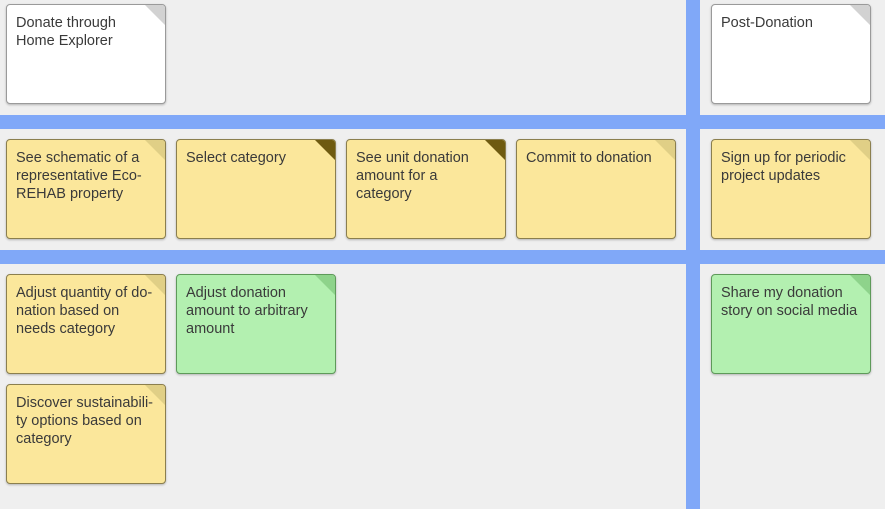 This screenshot has height=509, width=885. I want to click on card-see-unit-donation-amount: See unit donation amount for a category, so click(426, 189).